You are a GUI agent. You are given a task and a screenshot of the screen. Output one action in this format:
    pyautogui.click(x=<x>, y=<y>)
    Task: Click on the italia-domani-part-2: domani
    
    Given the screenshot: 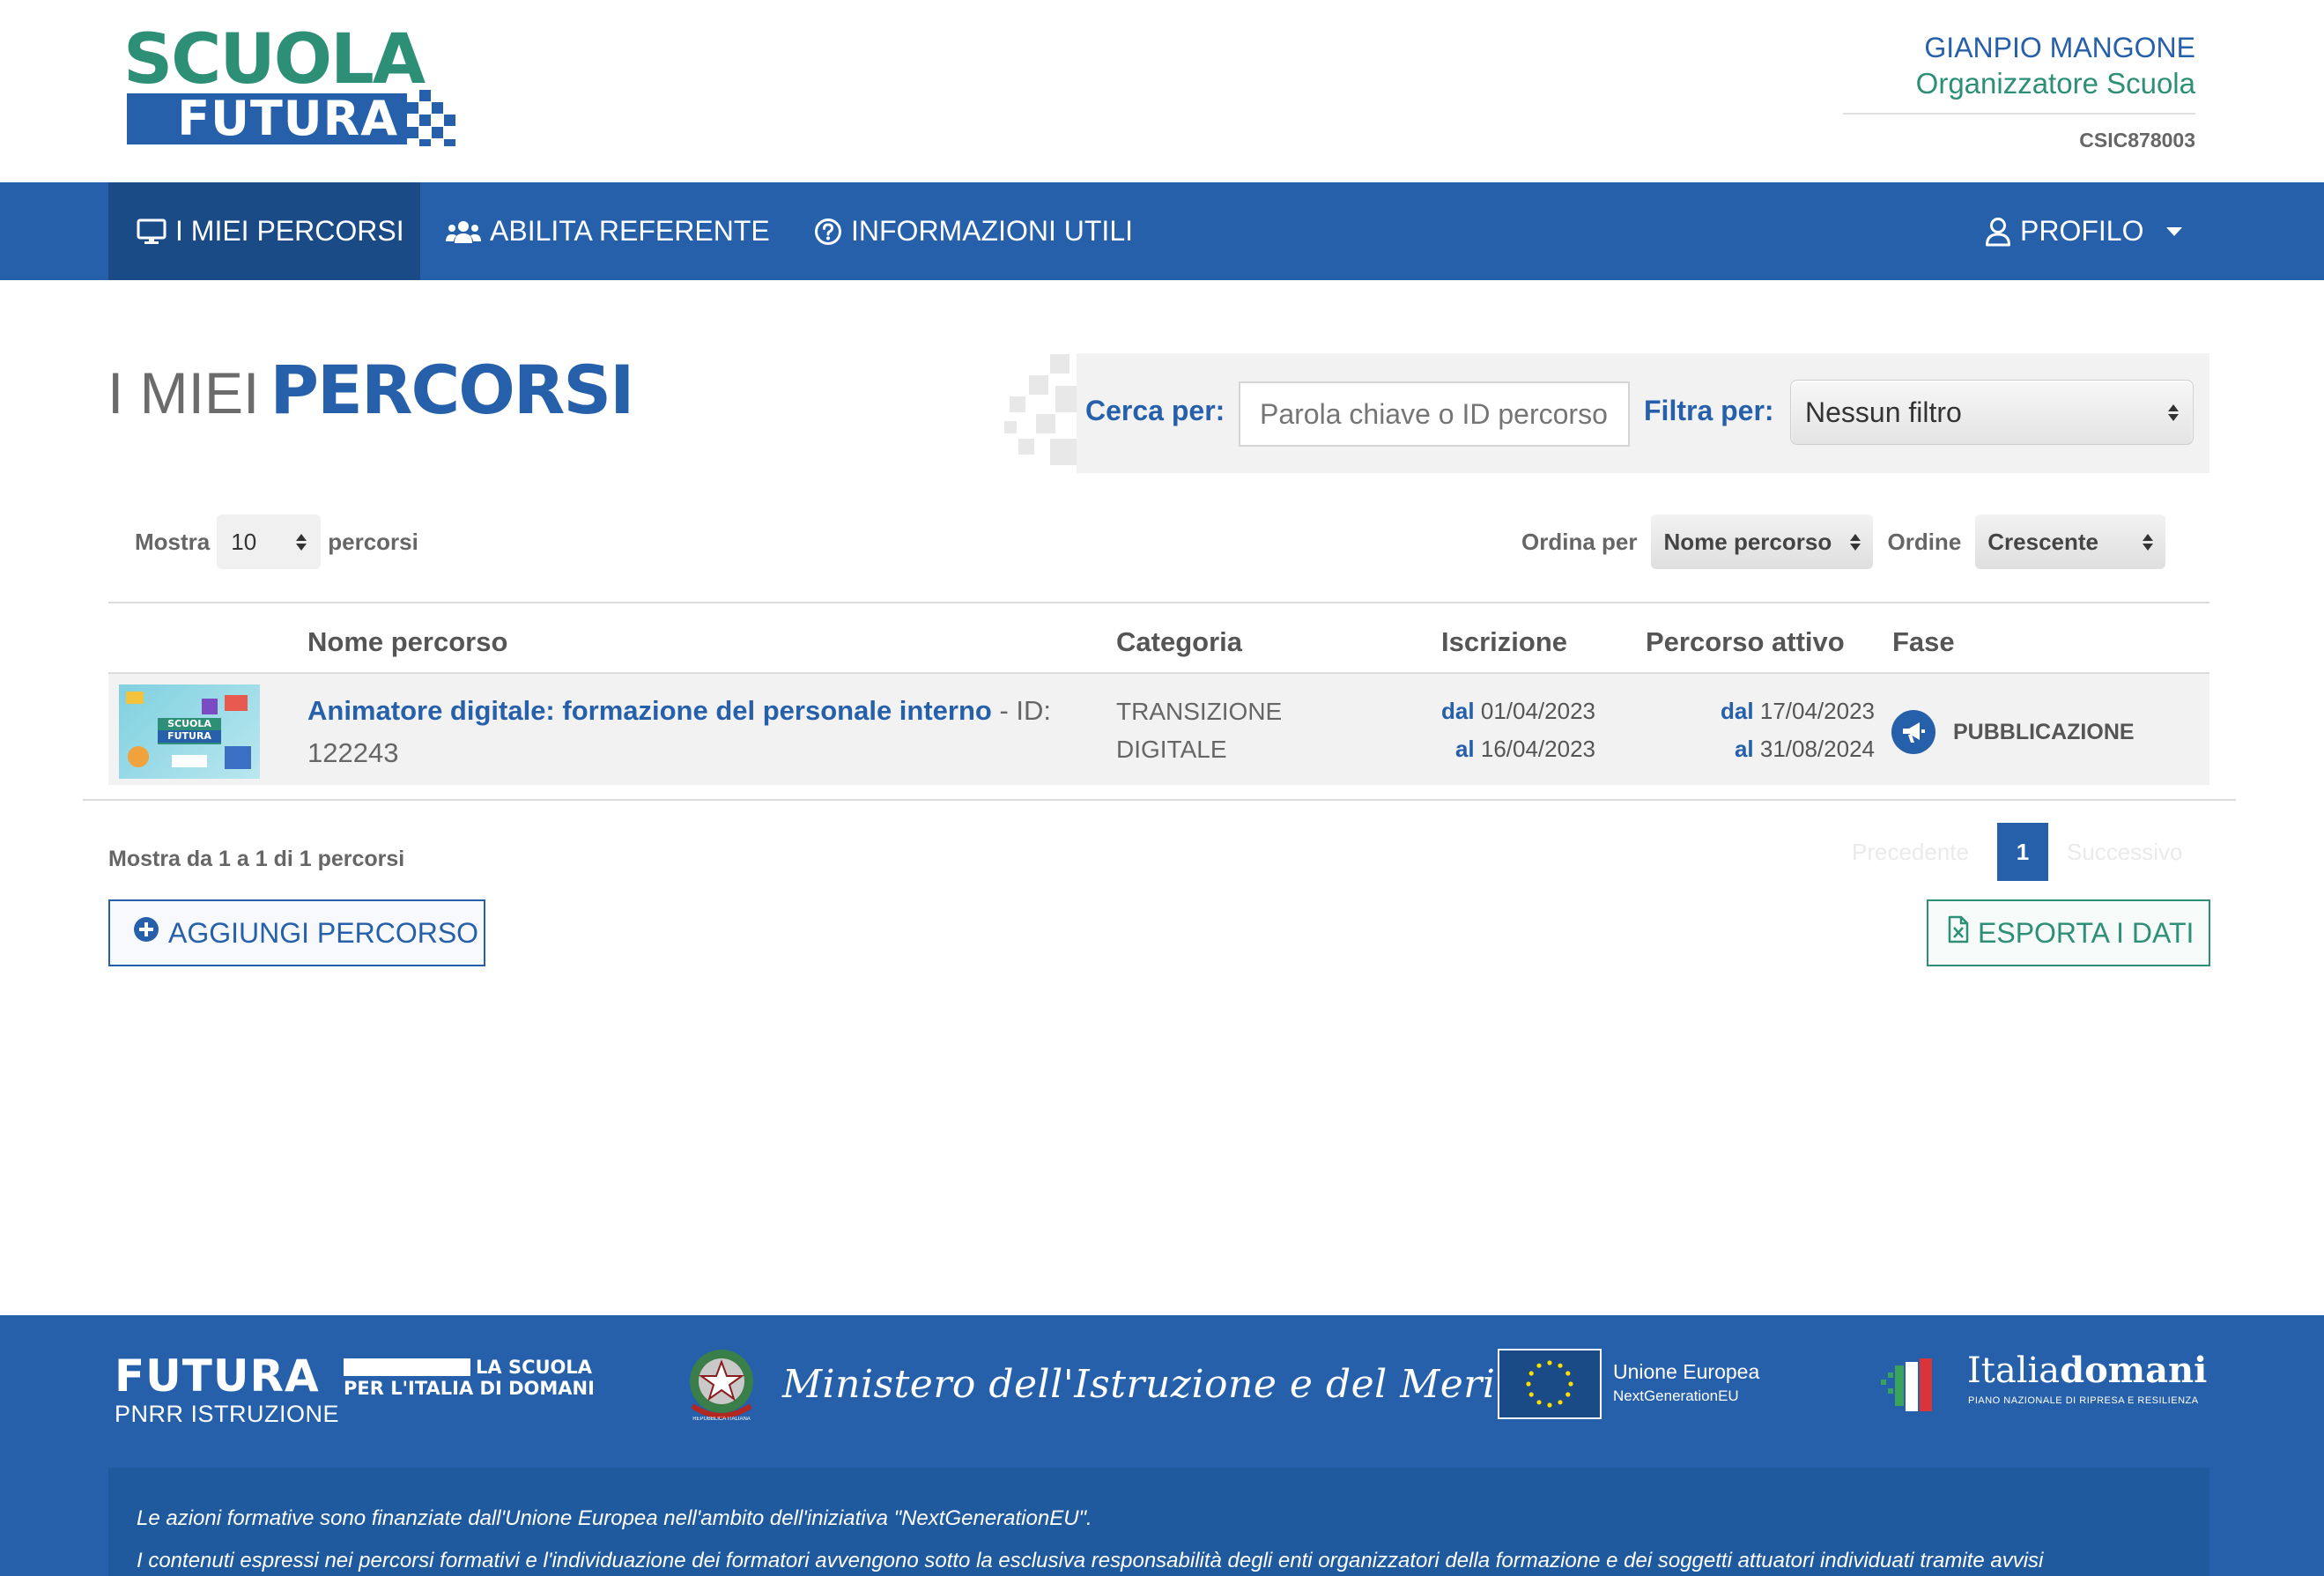 What is the action you would take?
    pyautogui.click(x=2134, y=1370)
    